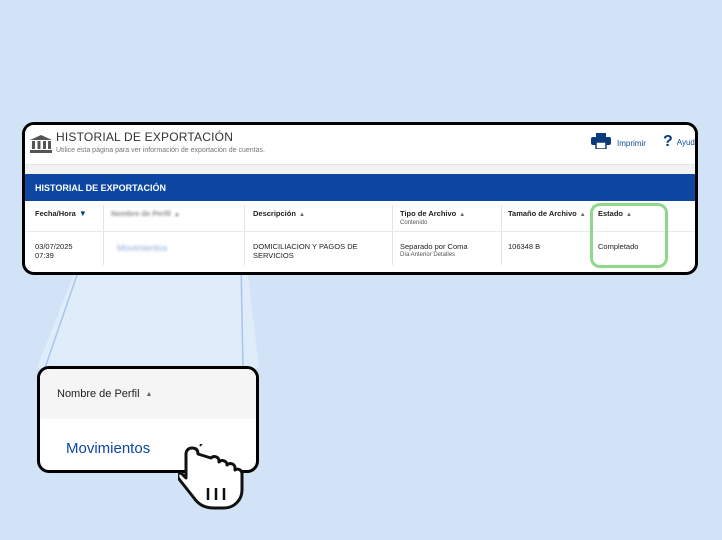  Describe the element at coordinates (305, 251) in the screenshot. I see `cell-description: DOMICILIACION Y PAGOS DE SERVICIOS` at that location.